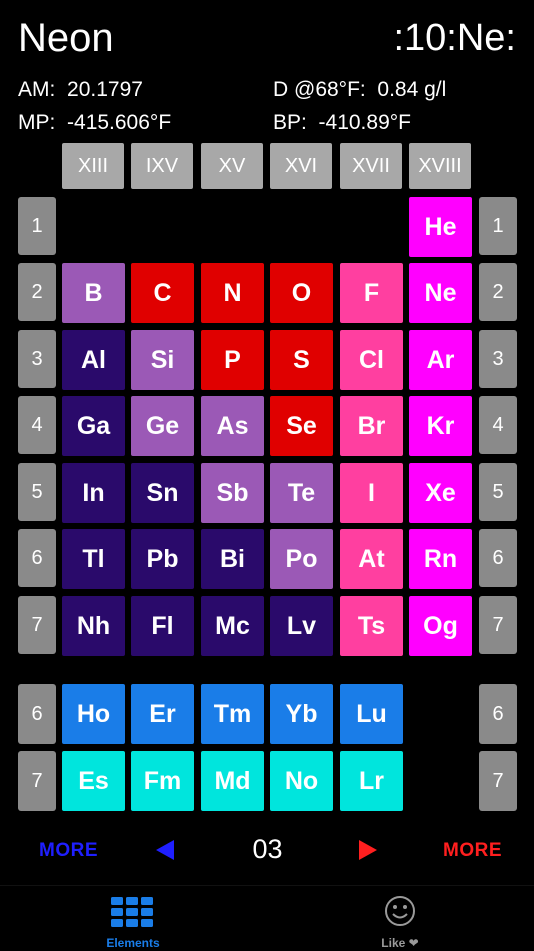  I want to click on density-value: 0.84 g/l, so click(412, 89).